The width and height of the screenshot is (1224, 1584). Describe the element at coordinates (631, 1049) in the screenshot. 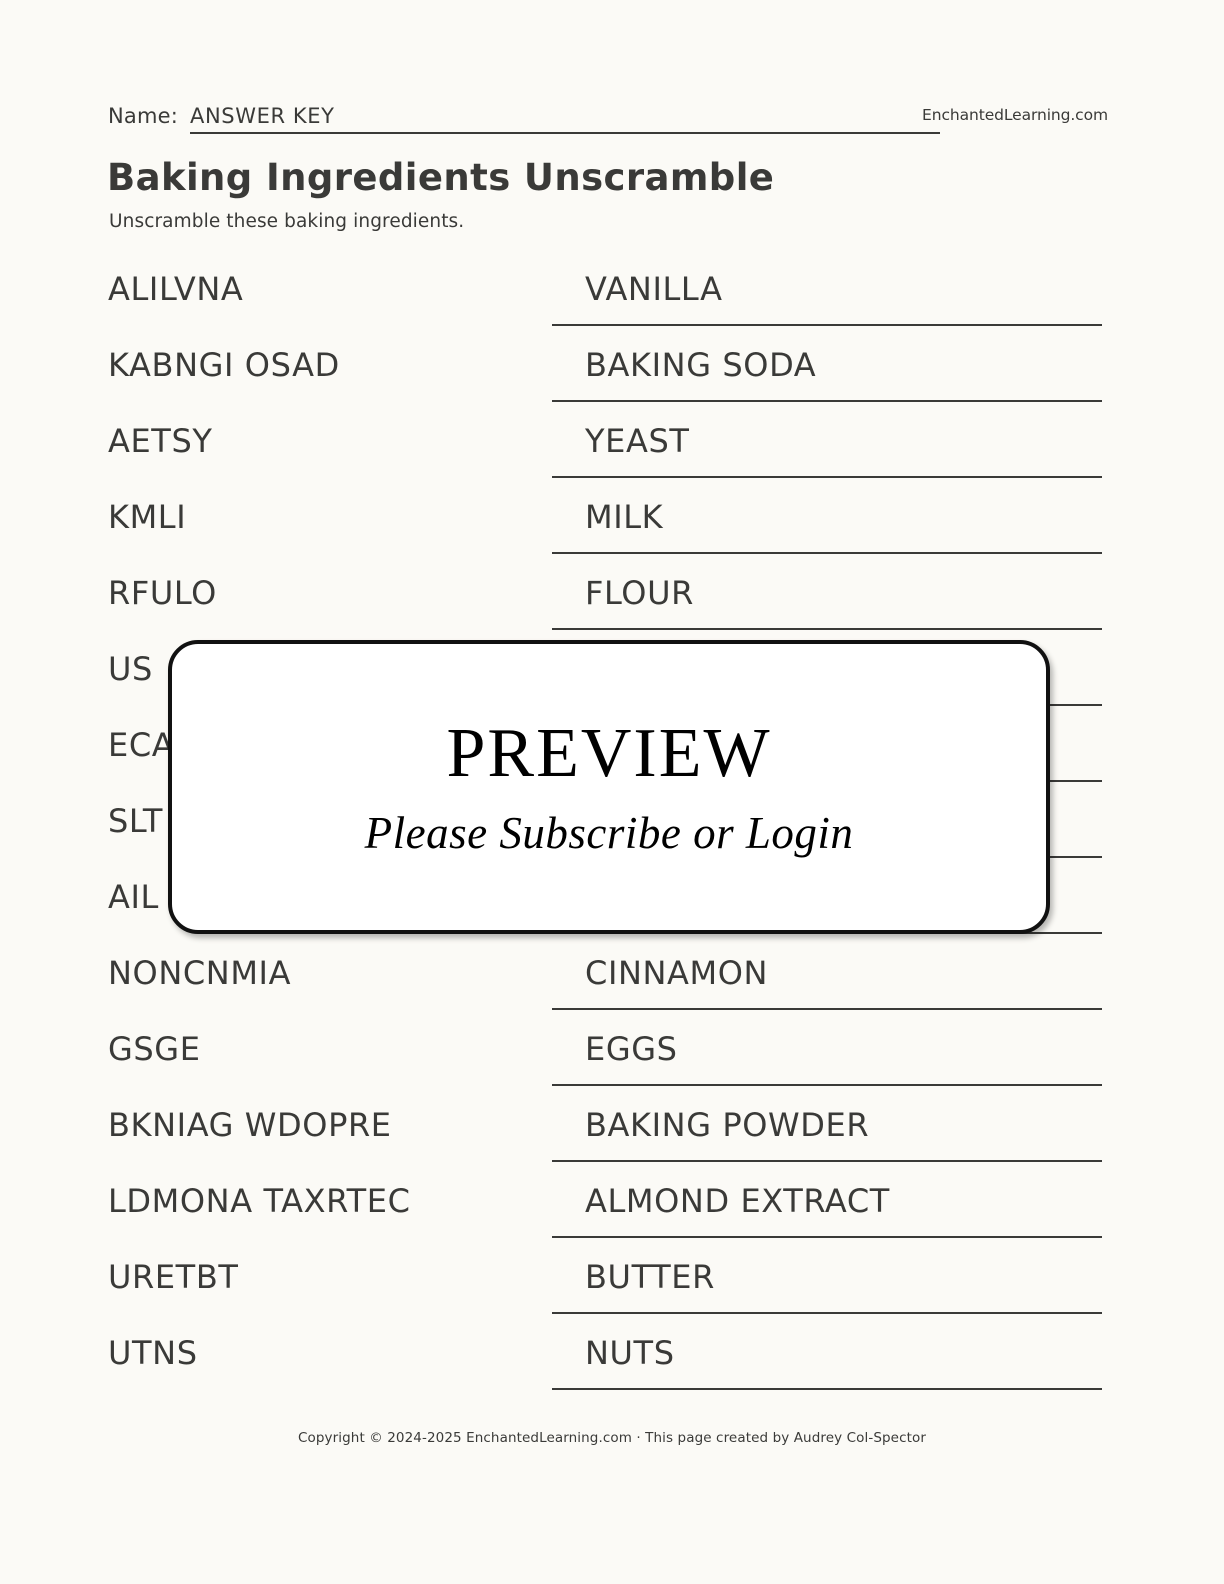

I see `answer-word: EGGS` at that location.